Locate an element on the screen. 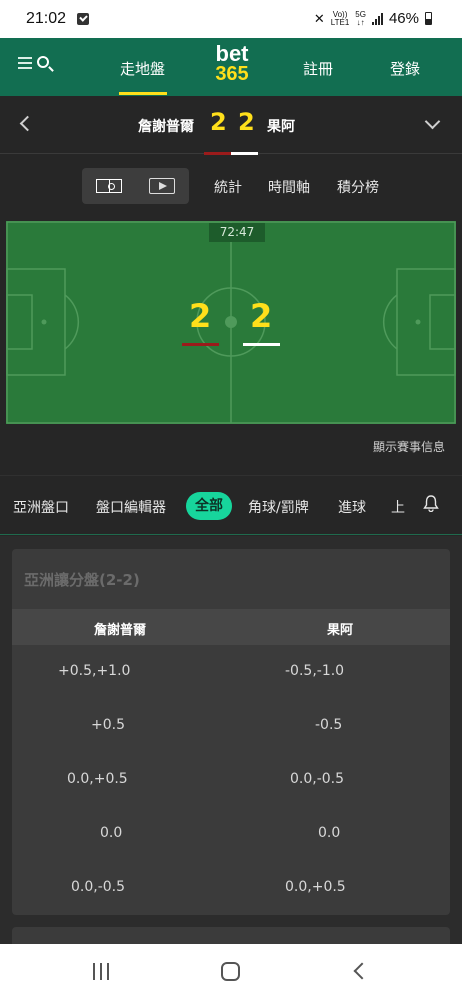 This screenshot has height=1000, width=462. home-handicap: +0.5,+1.0 is located at coordinates (94, 671).